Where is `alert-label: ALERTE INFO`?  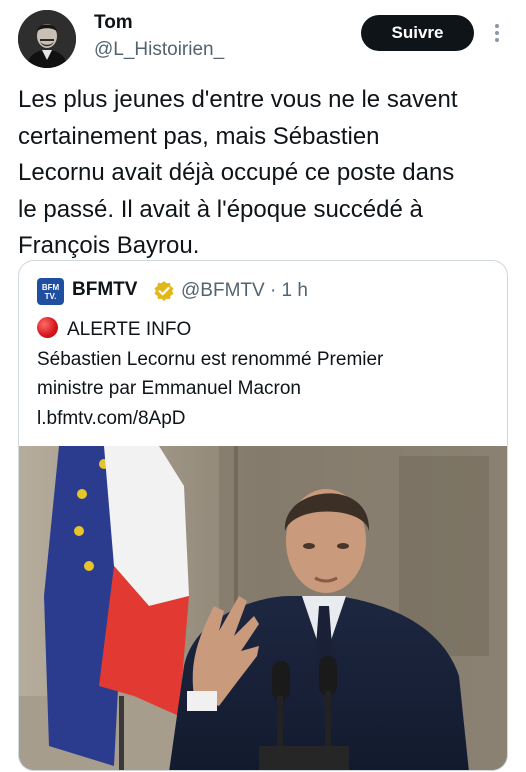 alert-label: ALERTE INFO is located at coordinates (129, 329).